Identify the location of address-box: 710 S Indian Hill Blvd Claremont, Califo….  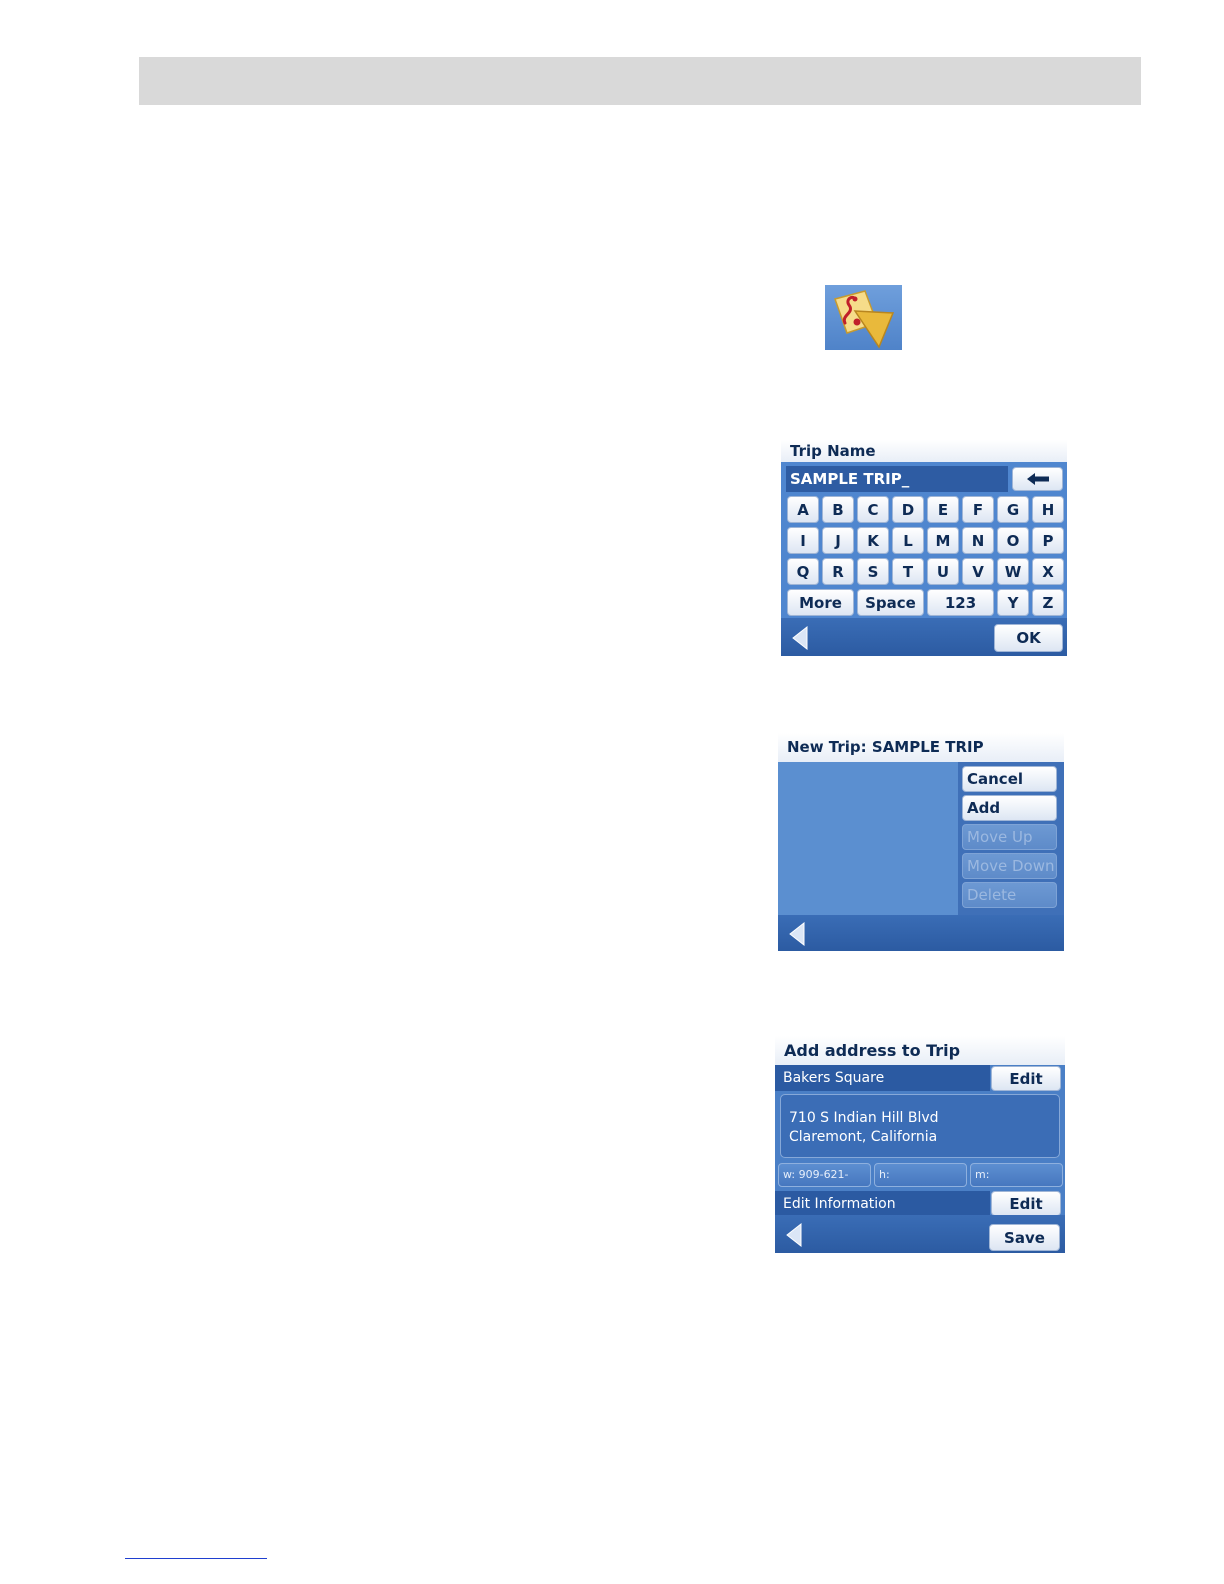
(920, 1126).